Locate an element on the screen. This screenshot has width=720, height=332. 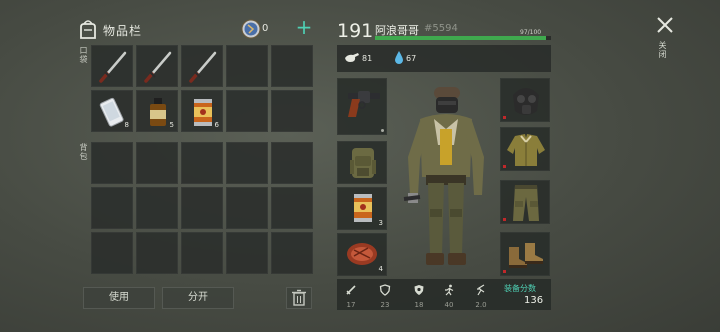
player-id: #5594 is located at coordinates (441, 28).